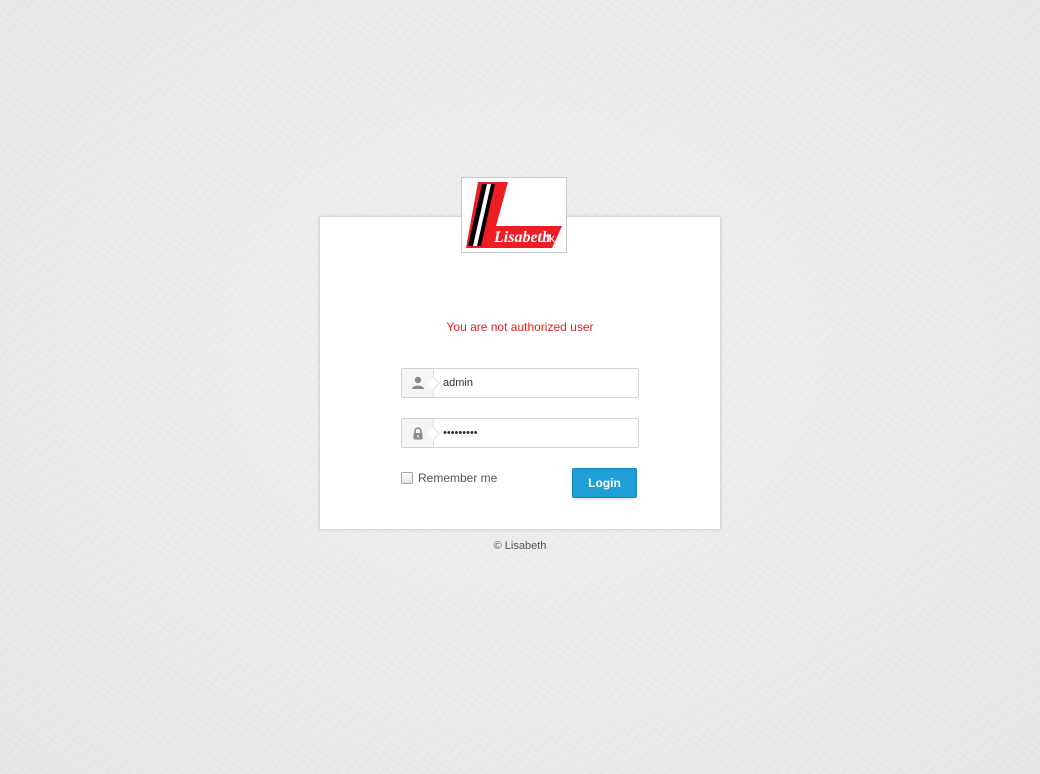  I want to click on lock-icon, so click(418, 433).